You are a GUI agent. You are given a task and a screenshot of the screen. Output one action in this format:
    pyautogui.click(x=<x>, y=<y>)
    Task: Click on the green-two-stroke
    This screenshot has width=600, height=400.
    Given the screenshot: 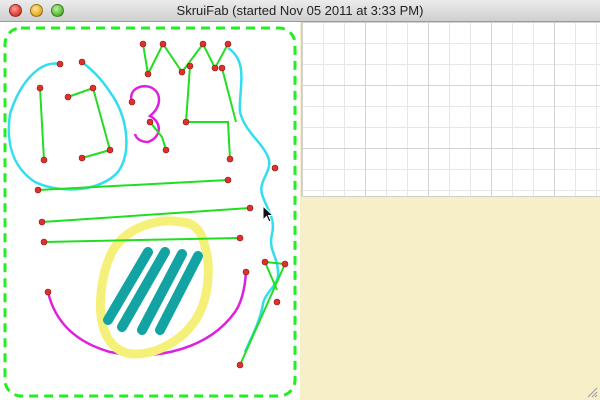 What is the action you would take?
    pyautogui.click(x=89, y=122)
    